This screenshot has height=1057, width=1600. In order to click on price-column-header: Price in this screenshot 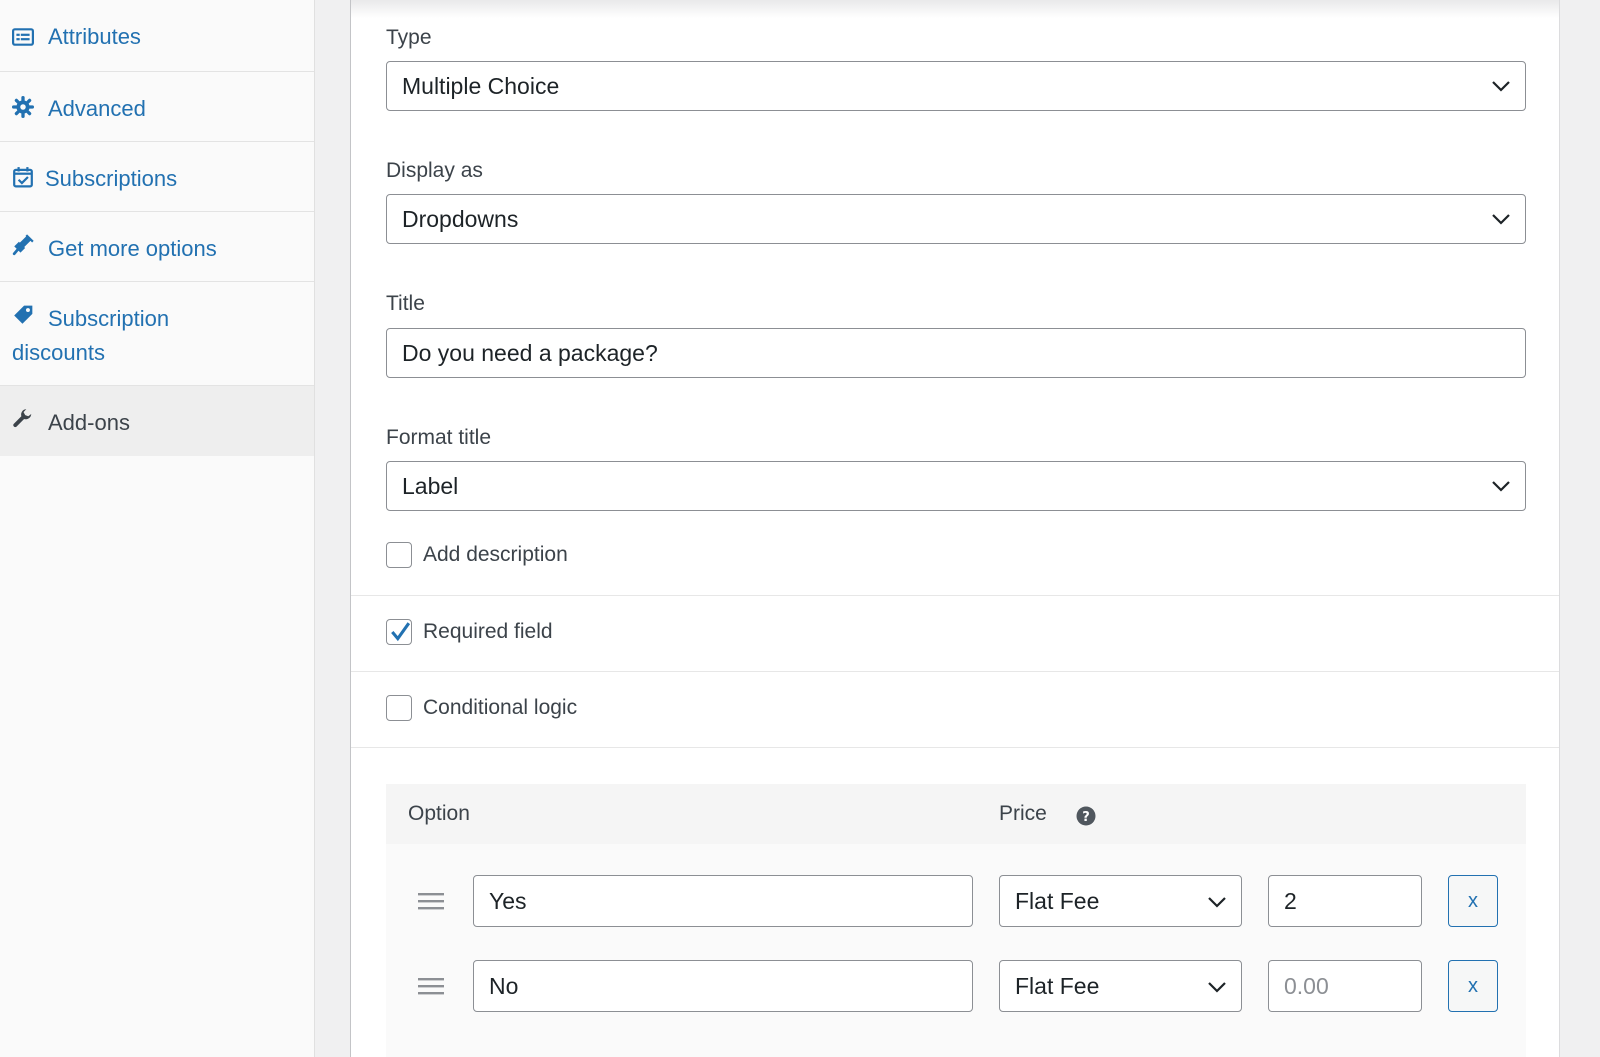, I will do `click(1023, 813)`.